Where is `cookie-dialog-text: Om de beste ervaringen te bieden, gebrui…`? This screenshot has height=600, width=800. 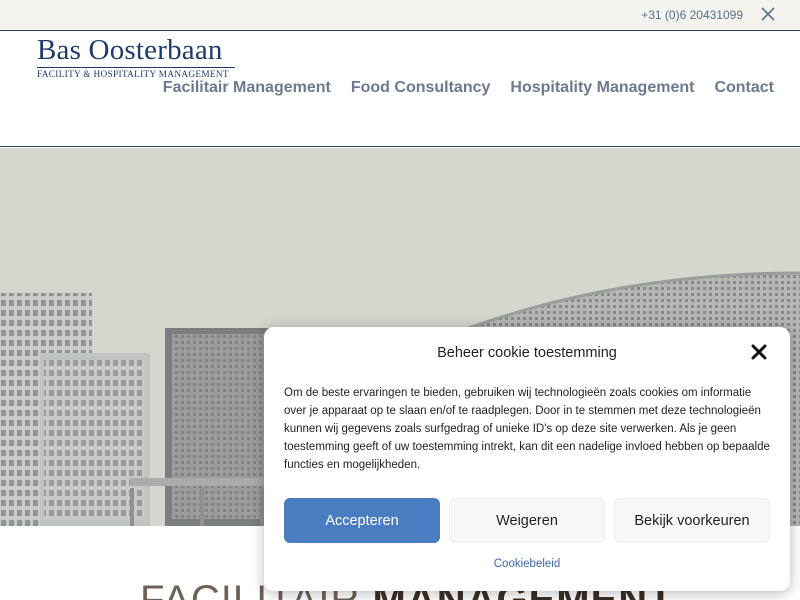 cookie-dialog-text: Om de beste ervaringen te bieden, gebrui… is located at coordinates (527, 429).